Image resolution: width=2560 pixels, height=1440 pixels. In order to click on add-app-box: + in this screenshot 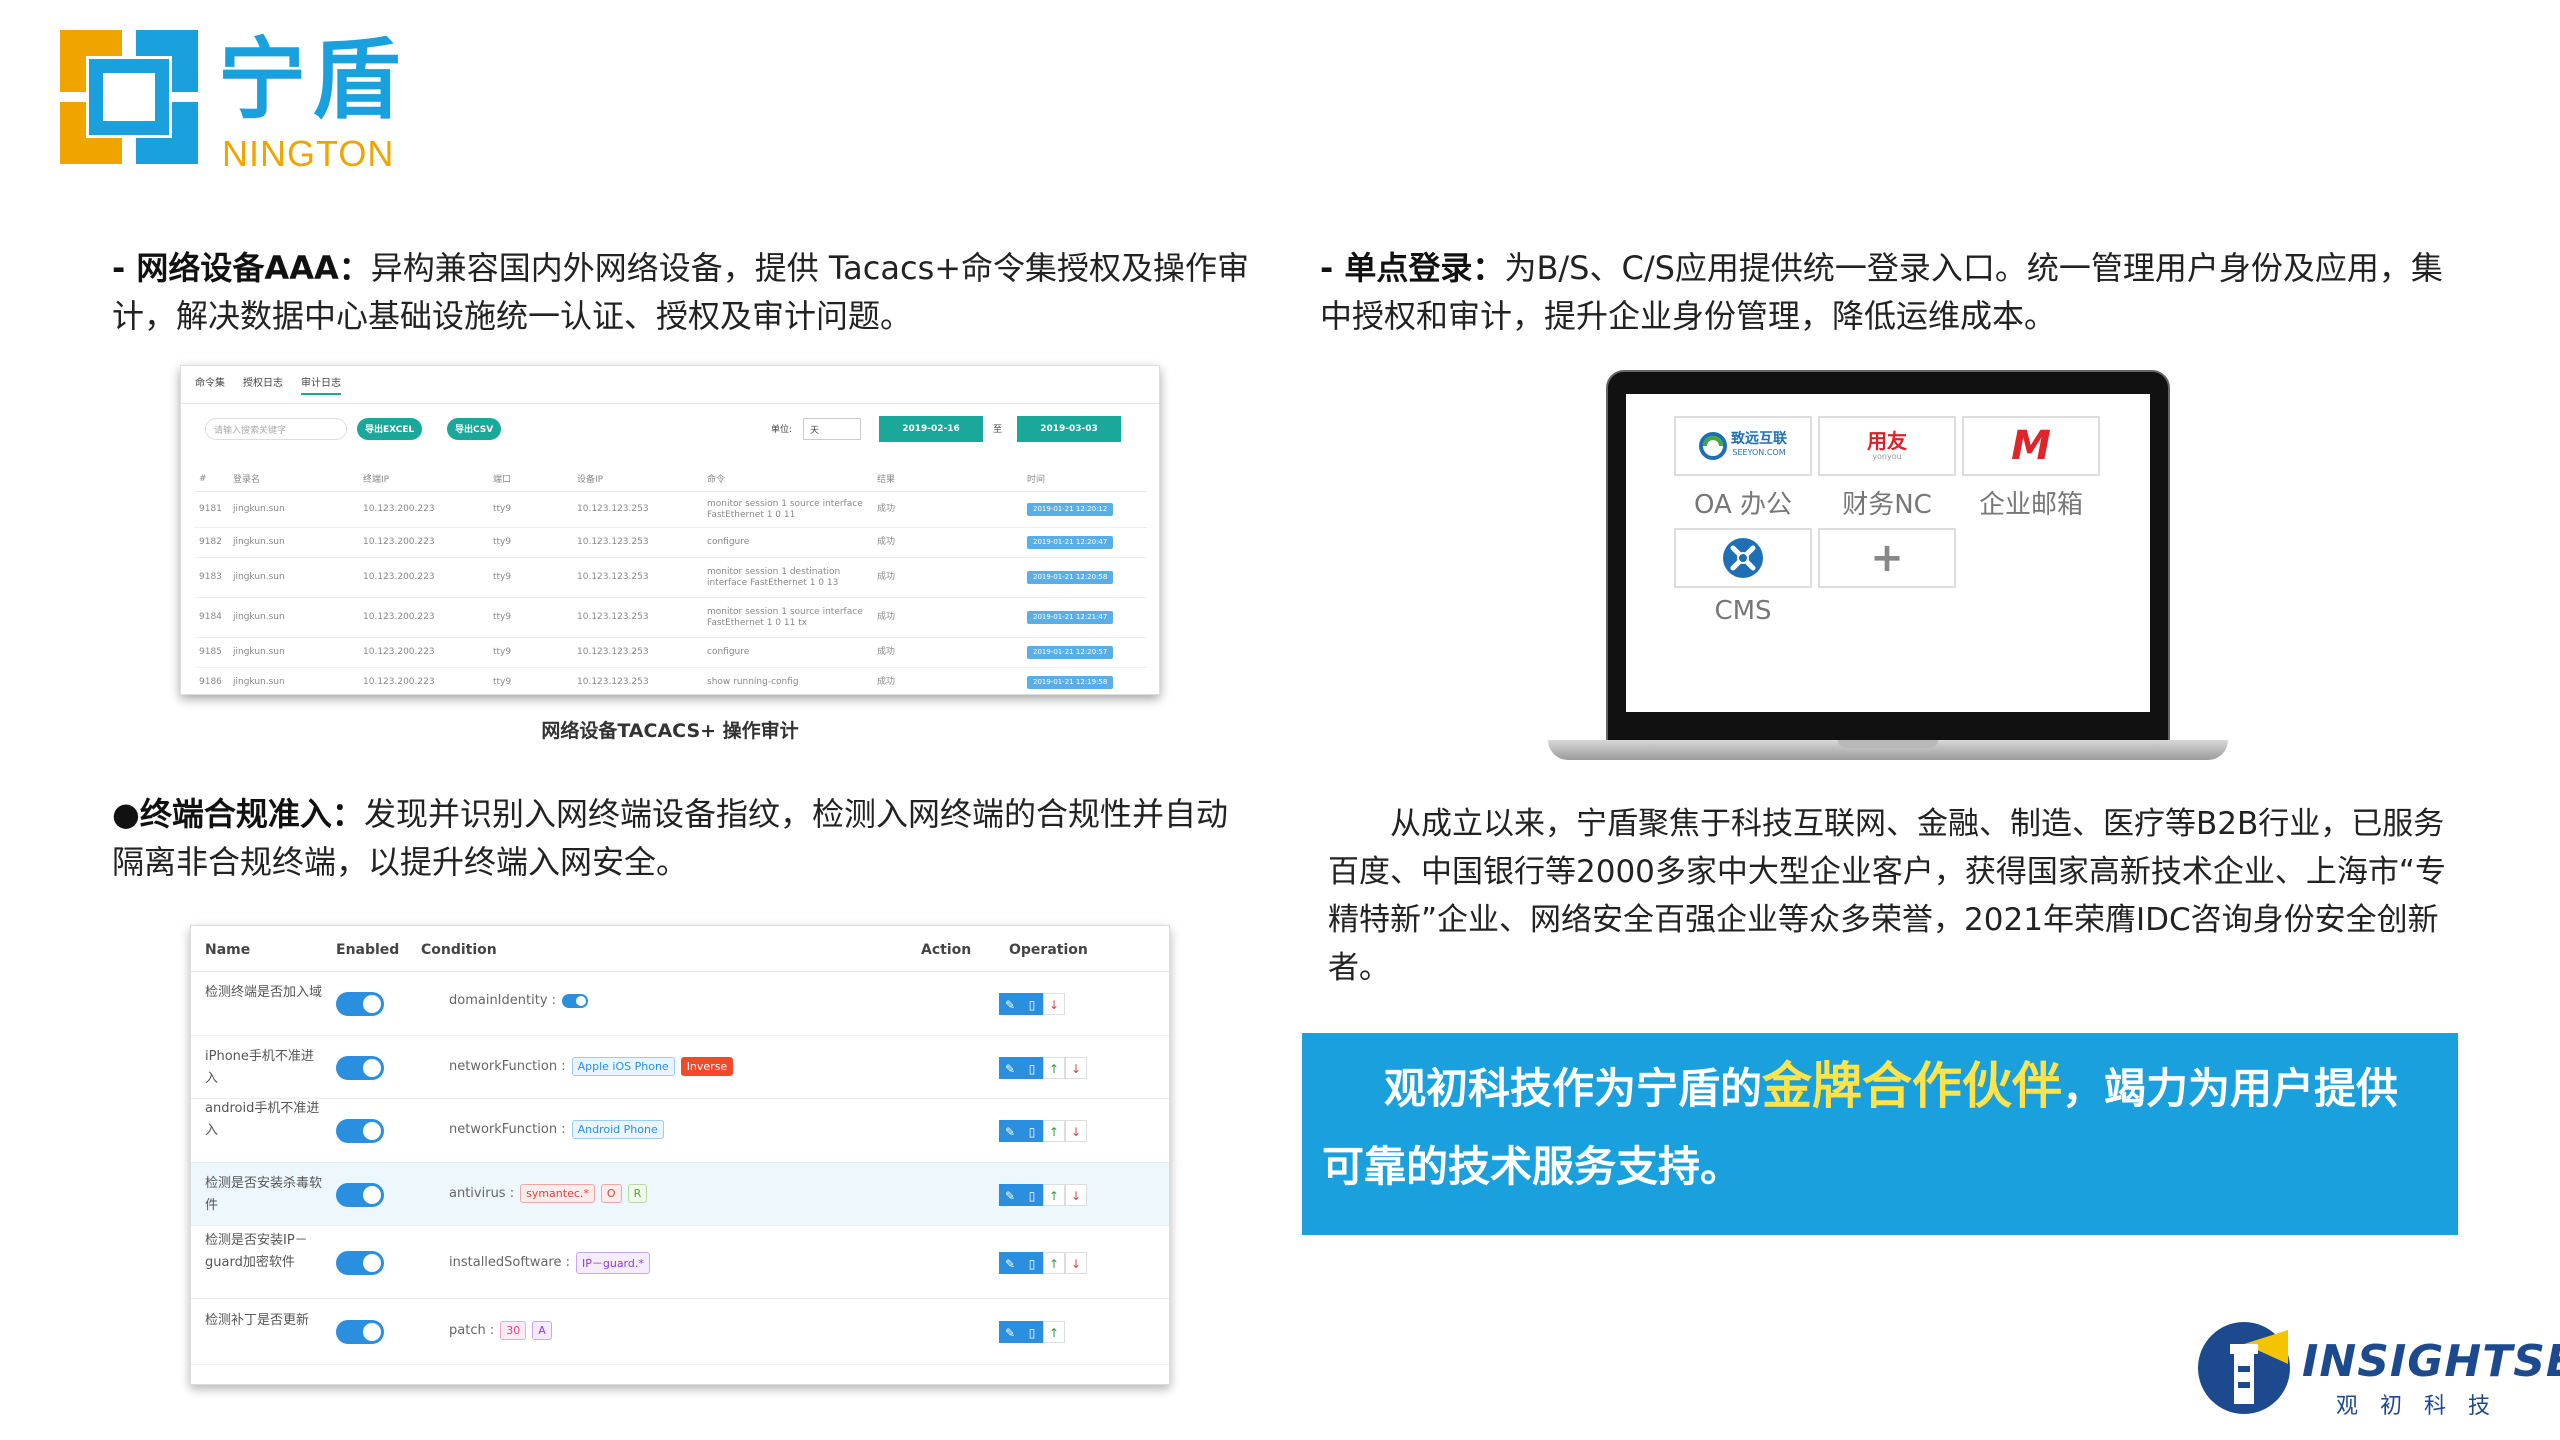, I will do `click(1887, 558)`.